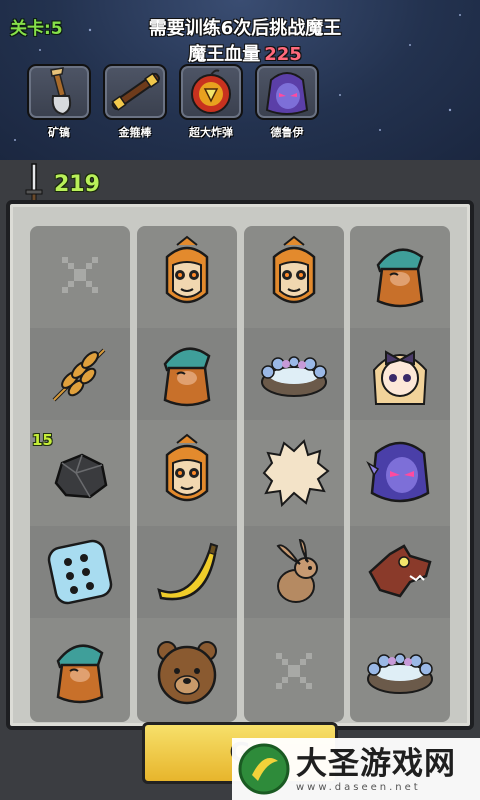 This screenshot has width=480, height=800. What do you see at coordinates (400, 377) in the screenshot?
I see `doll-girl-icon` at bounding box center [400, 377].